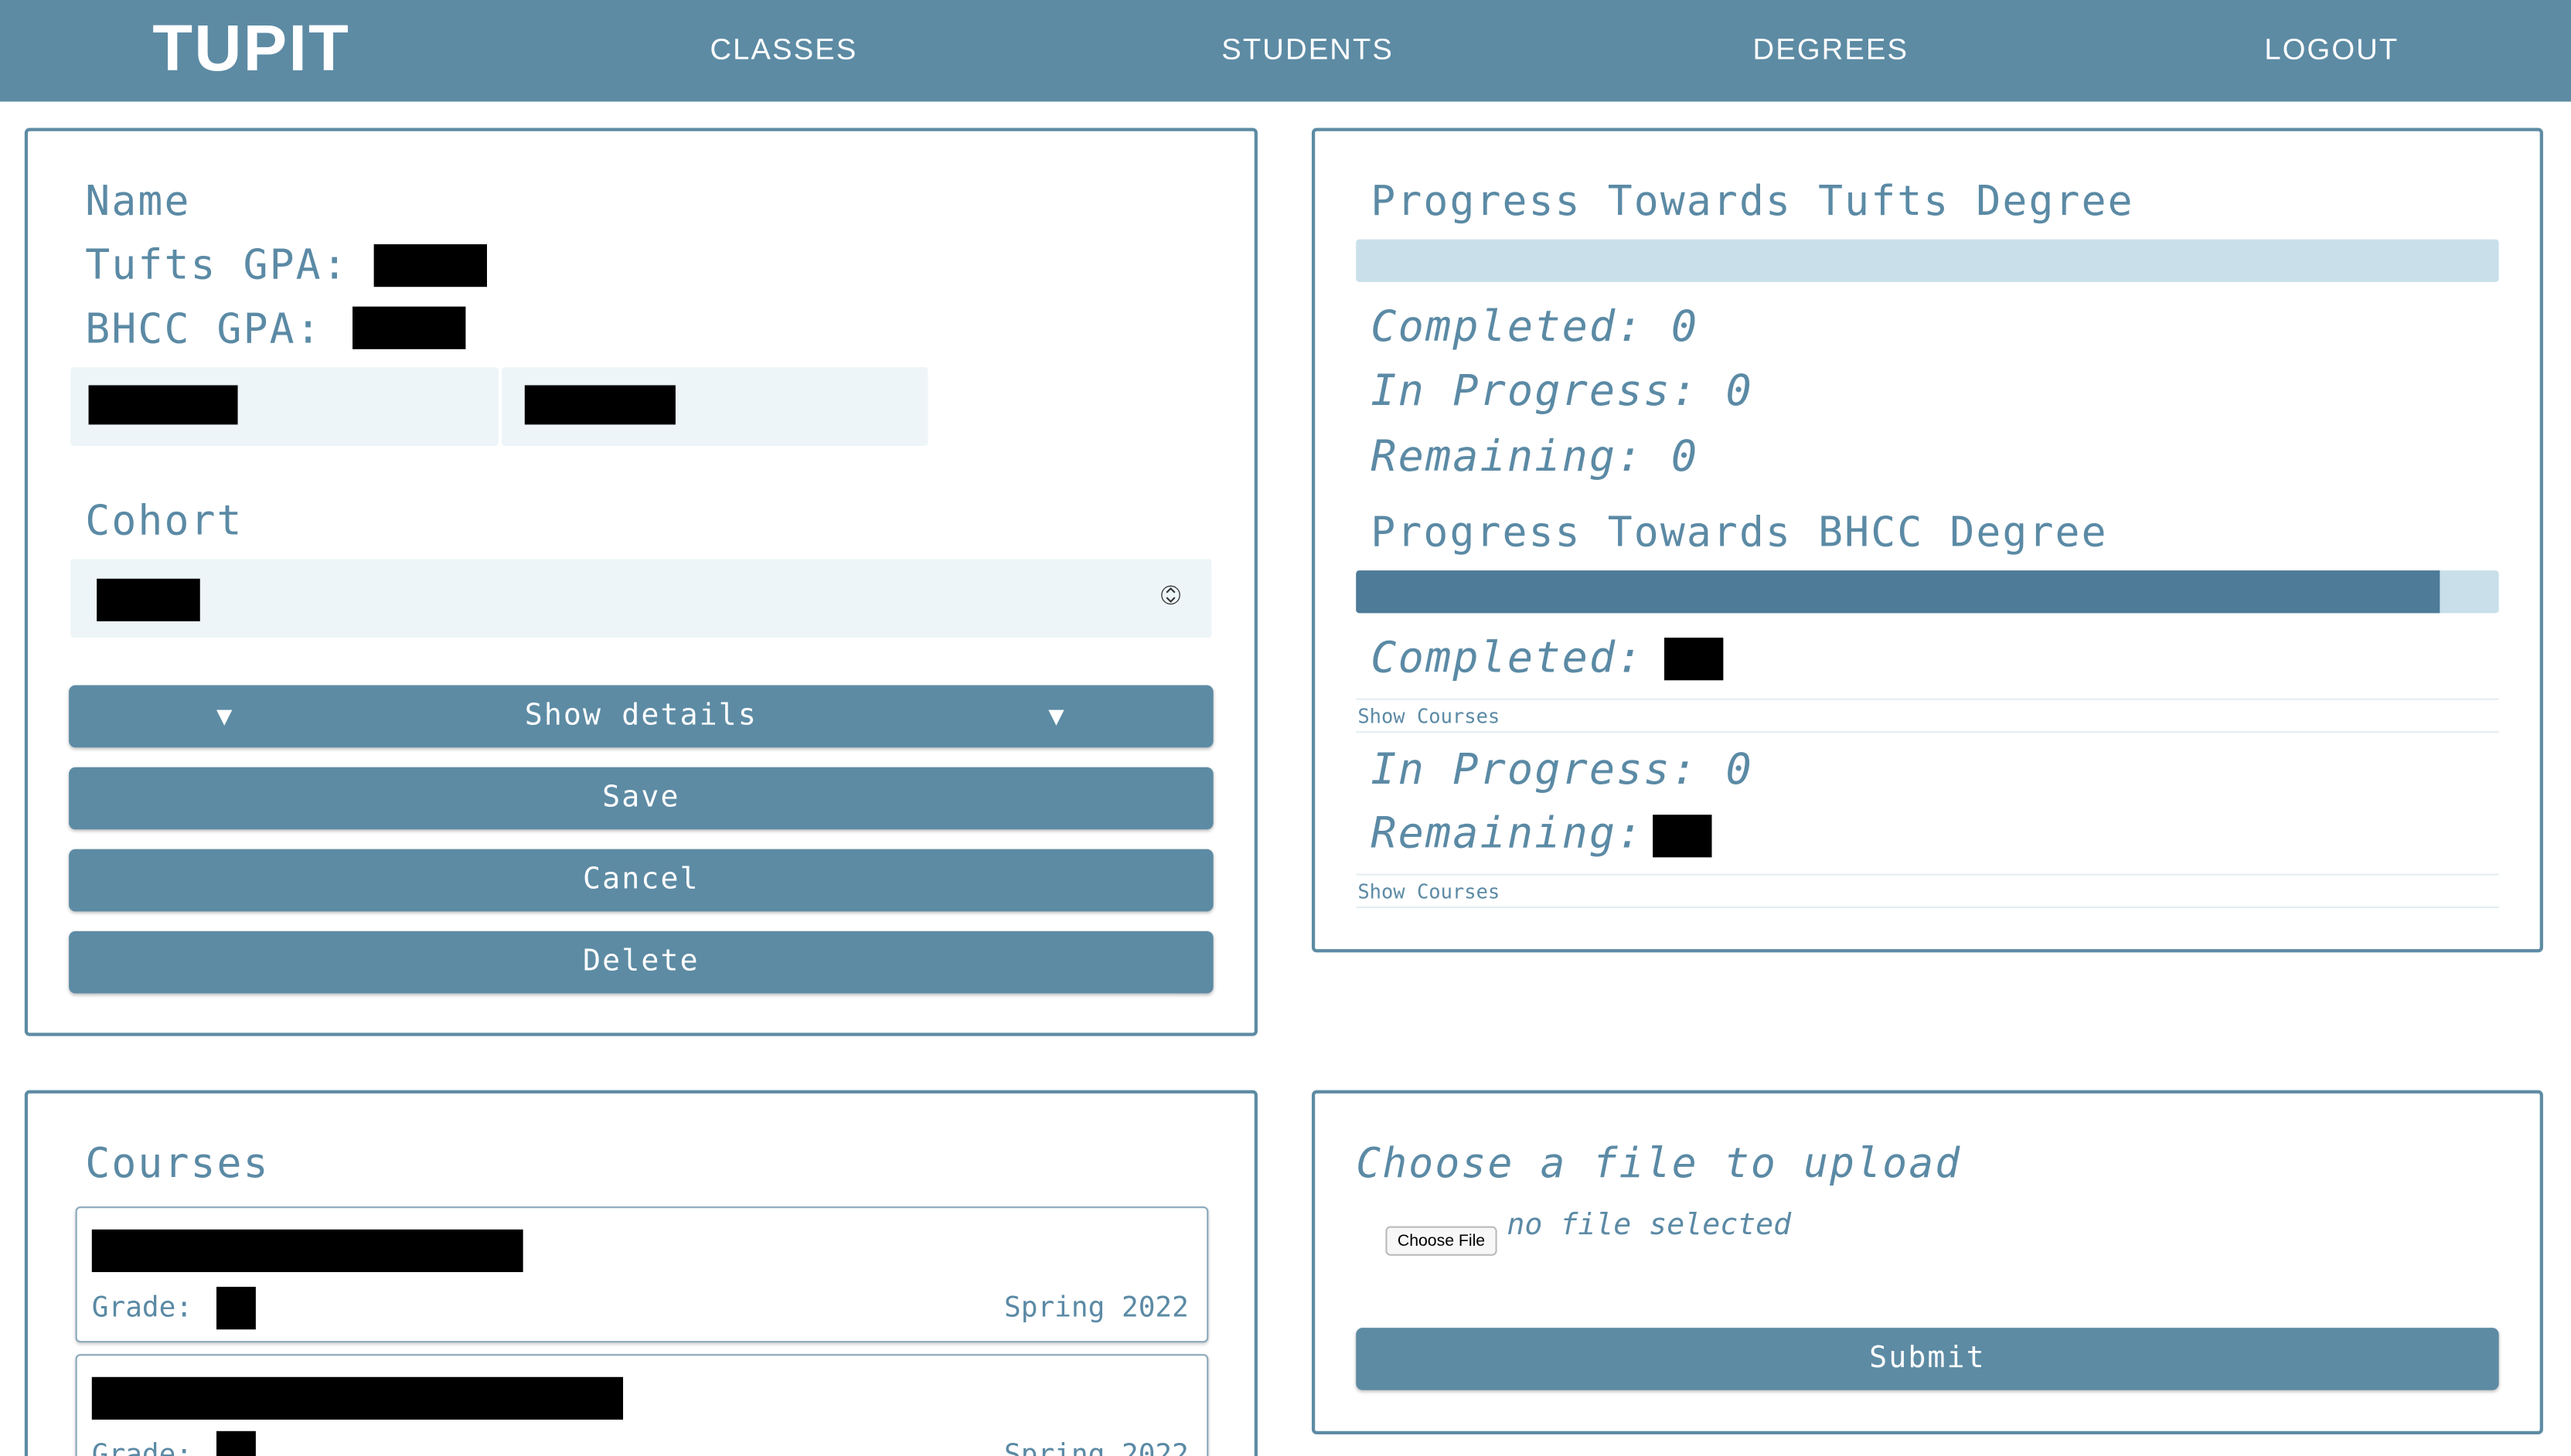  What do you see at coordinates (177, 1163) in the screenshot?
I see `courses-title: Courses` at bounding box center [177, 1163].